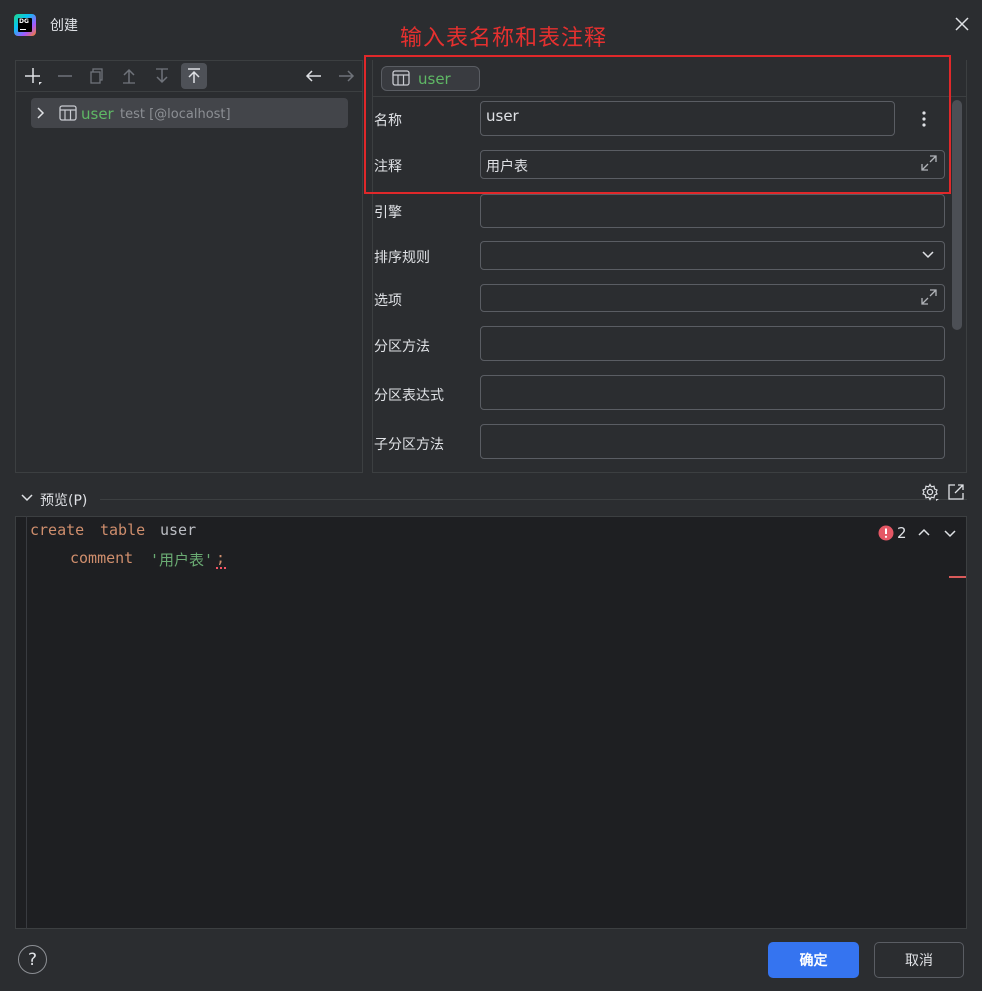 The width and height of the screenshot is (982, 991). Describe the element at coordinates (26, 722) in the screenshot. I see `editor-gutter` at that location.